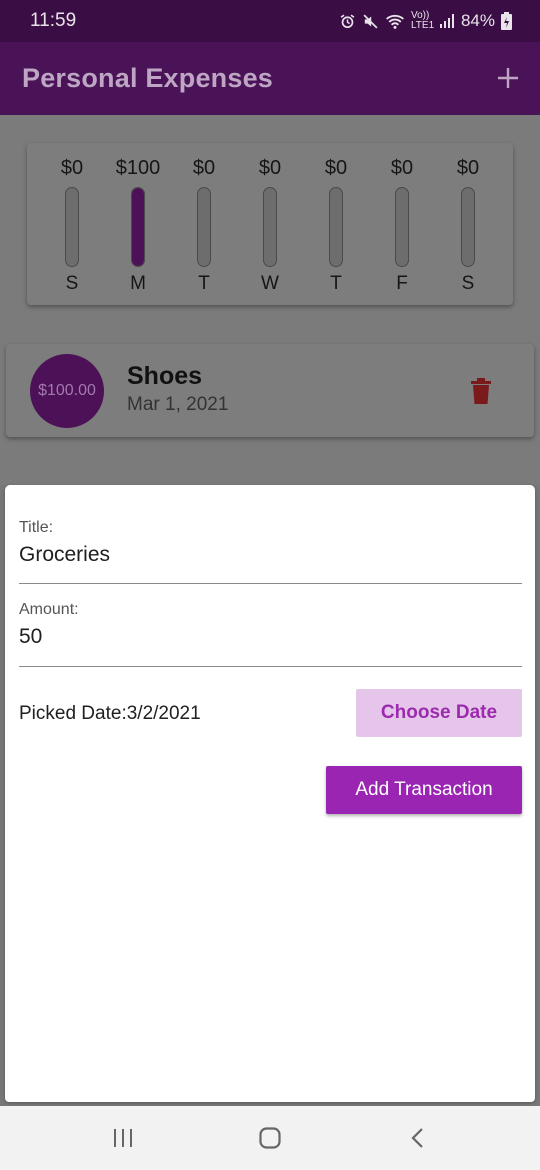 This screenshot has height=1170, width=540. What do you see at coordinates (270, 283) in the screenshot?
I see `chart-bar-day-label: W` at bounding box center [270, 283].